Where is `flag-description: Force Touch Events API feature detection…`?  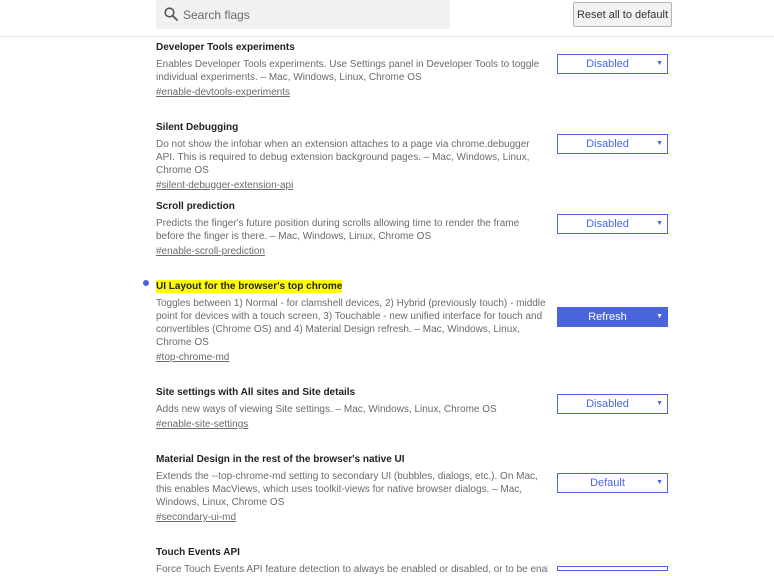 flag-description: Force Touch Events API feature detection… is located at coordinates (352, 569).